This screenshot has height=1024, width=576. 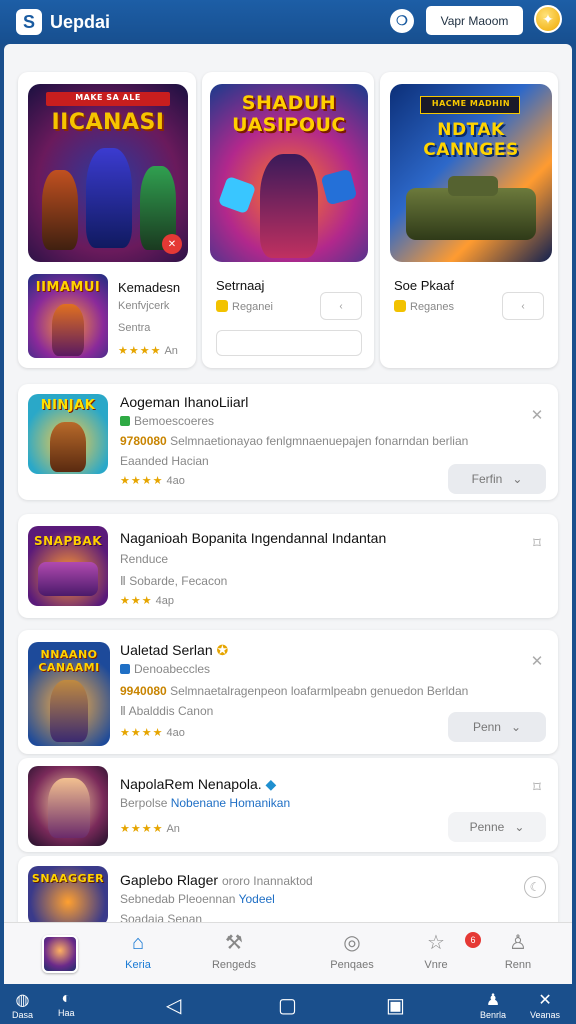 I want to click on game-thumb: IIMAMUI, so click(x=68, y=316).